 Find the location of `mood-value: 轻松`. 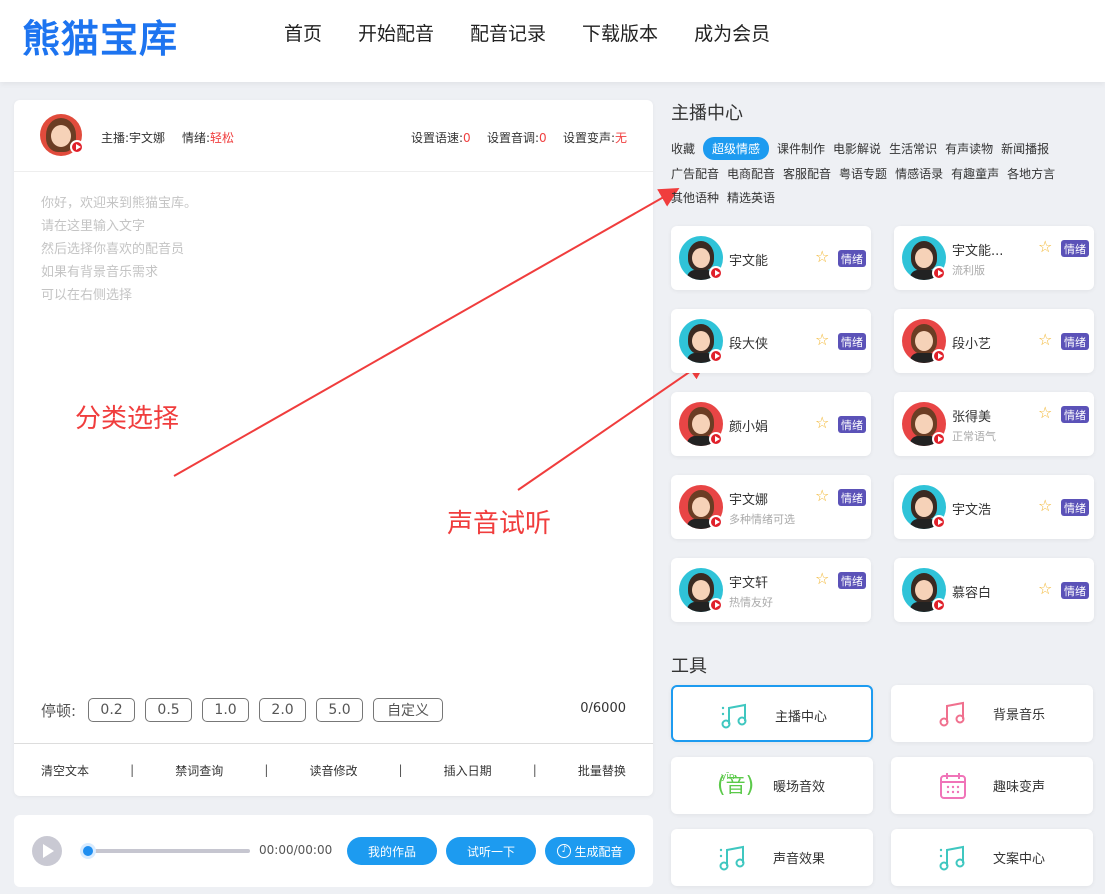

mood-value: 轻松 is located at coordinates (222, 138).